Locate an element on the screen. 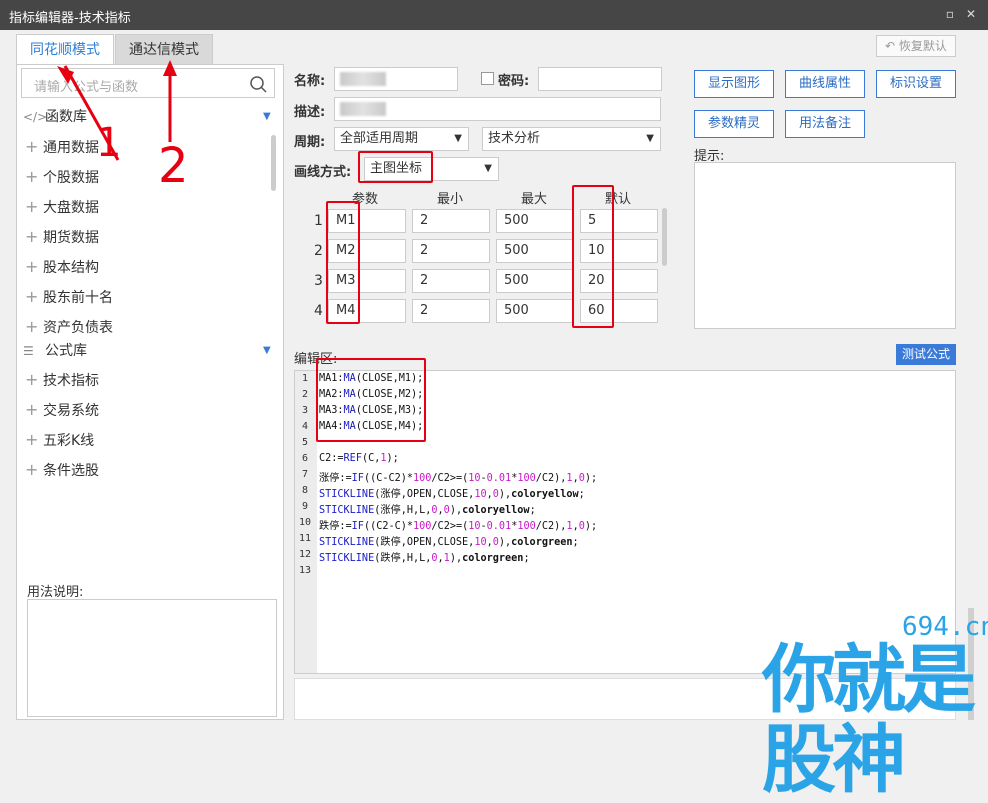 The width and height of the screenshot is (988, 803). category-value: 技术分析 is located at coordinates (514, 138).